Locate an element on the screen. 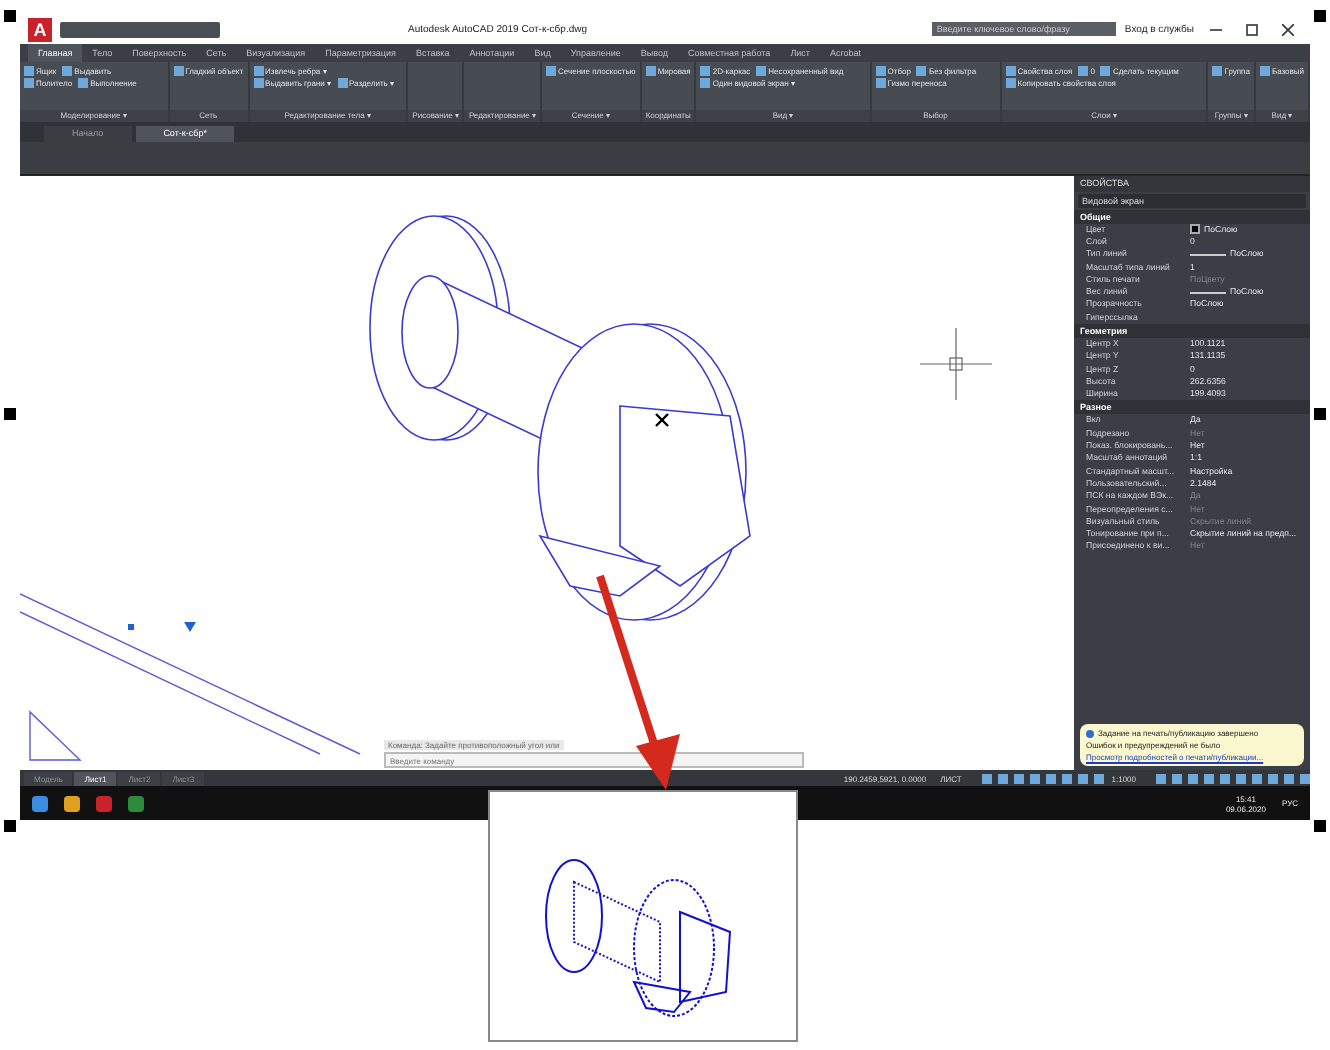 The height and width of the screenshot is (1050, 1330). app-logo: A is located at coordinates (40, 29).